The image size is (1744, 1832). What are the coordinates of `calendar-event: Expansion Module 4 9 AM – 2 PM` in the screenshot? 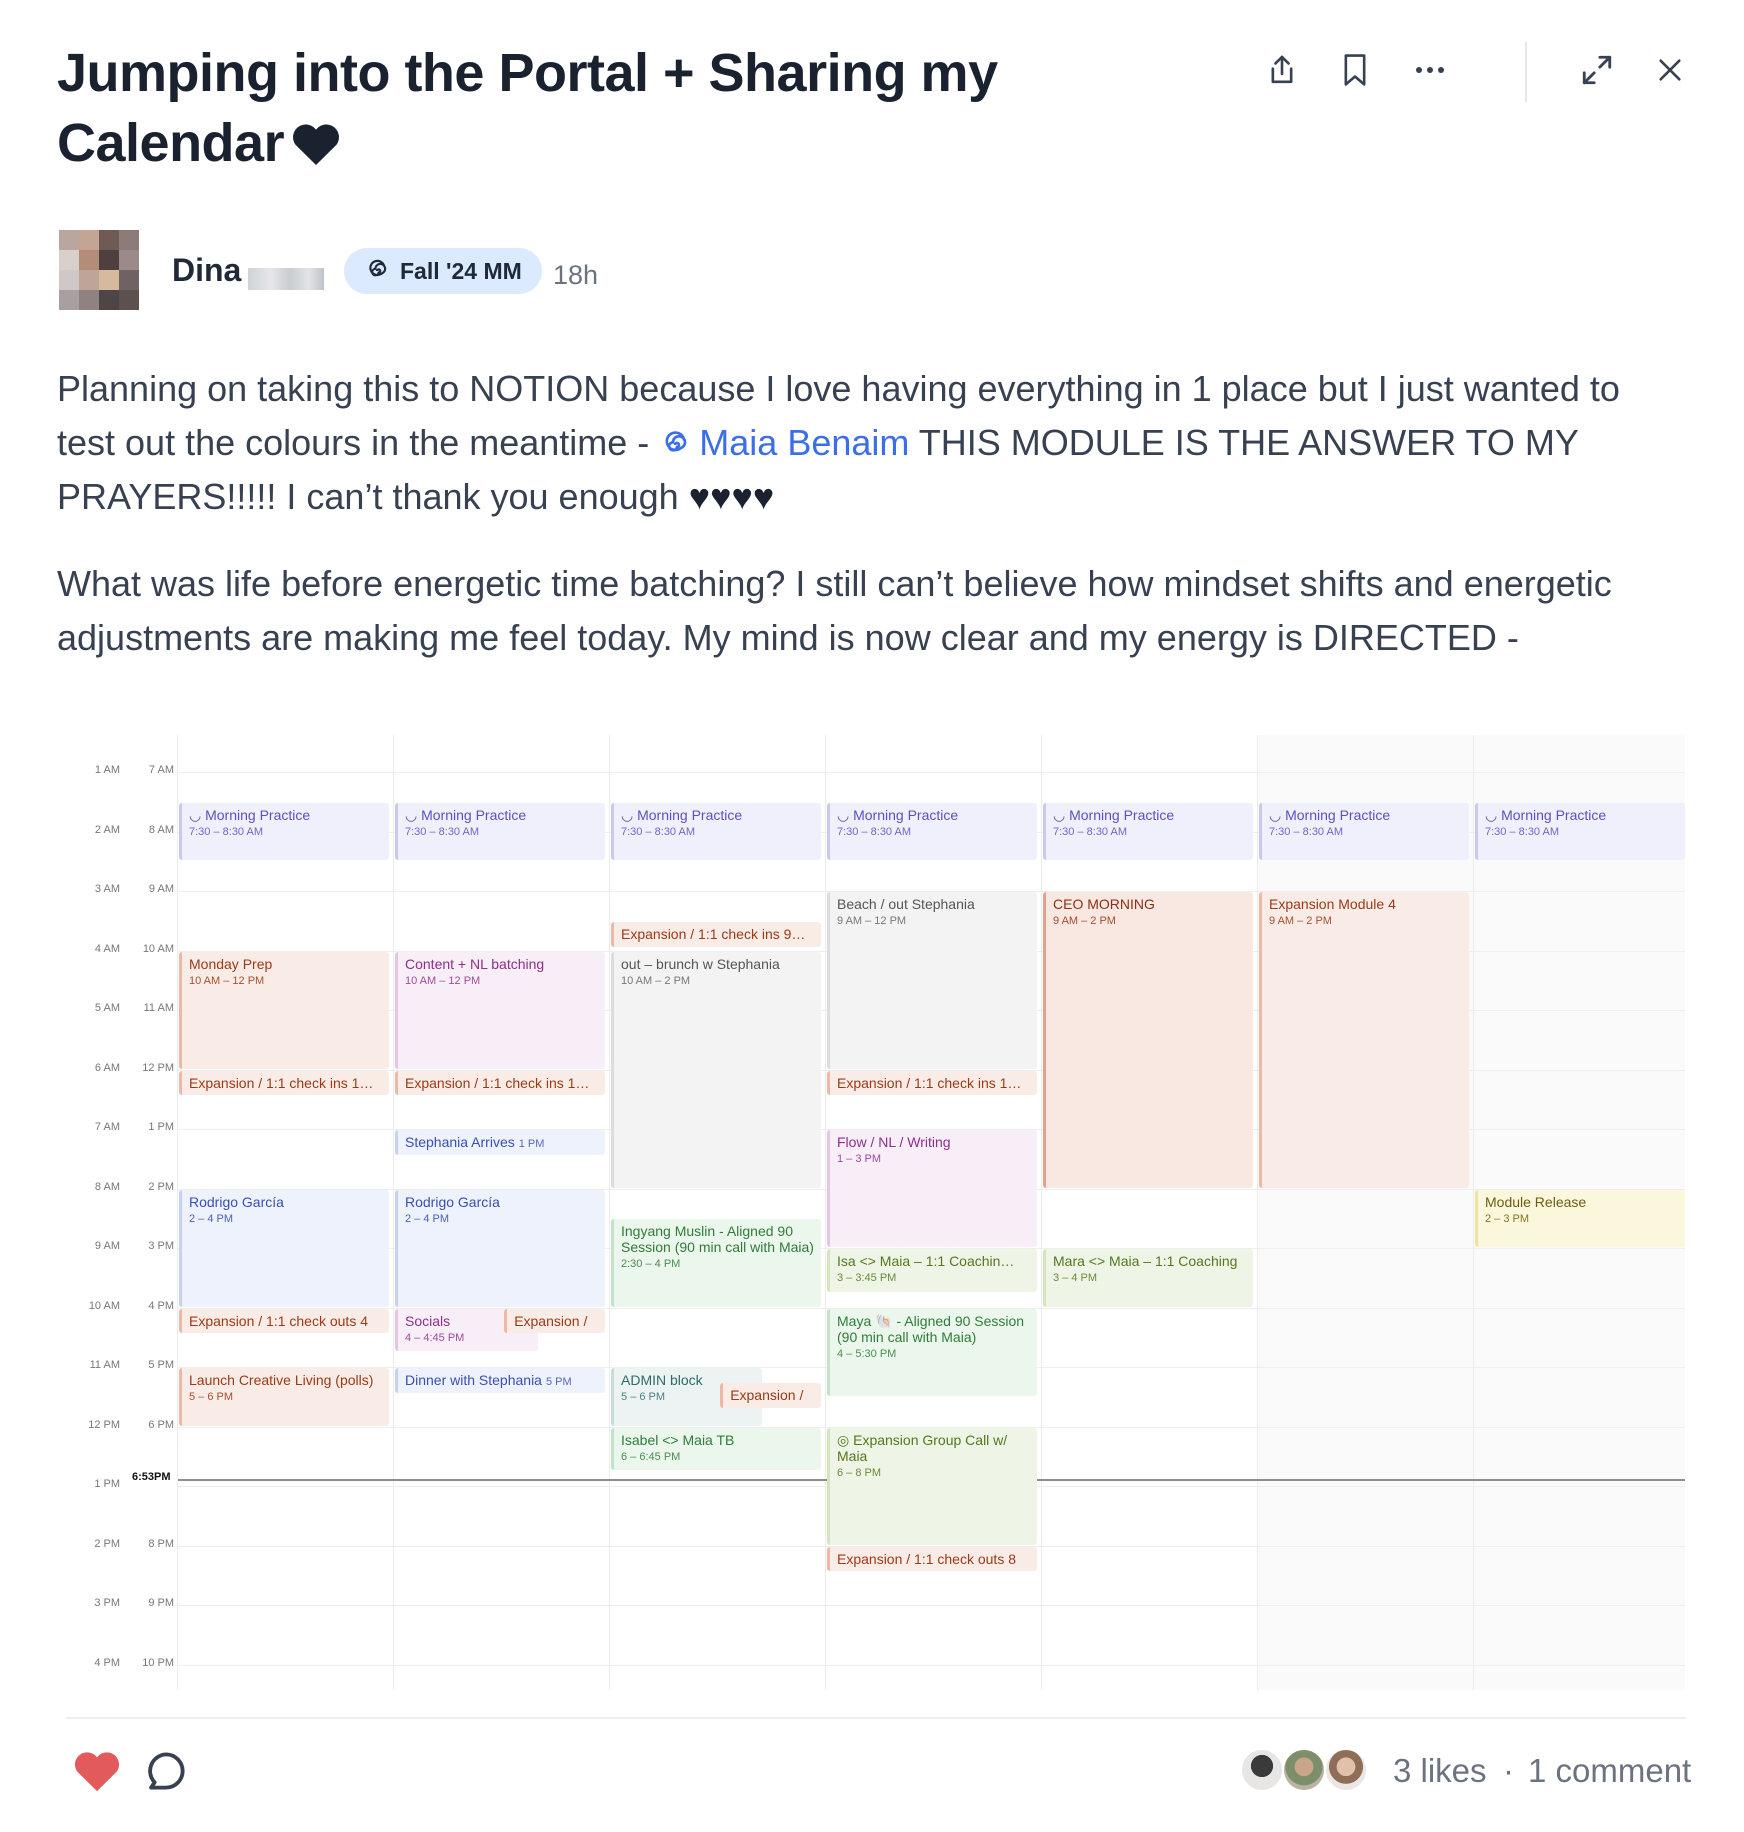 It's located at (1364, 1040).